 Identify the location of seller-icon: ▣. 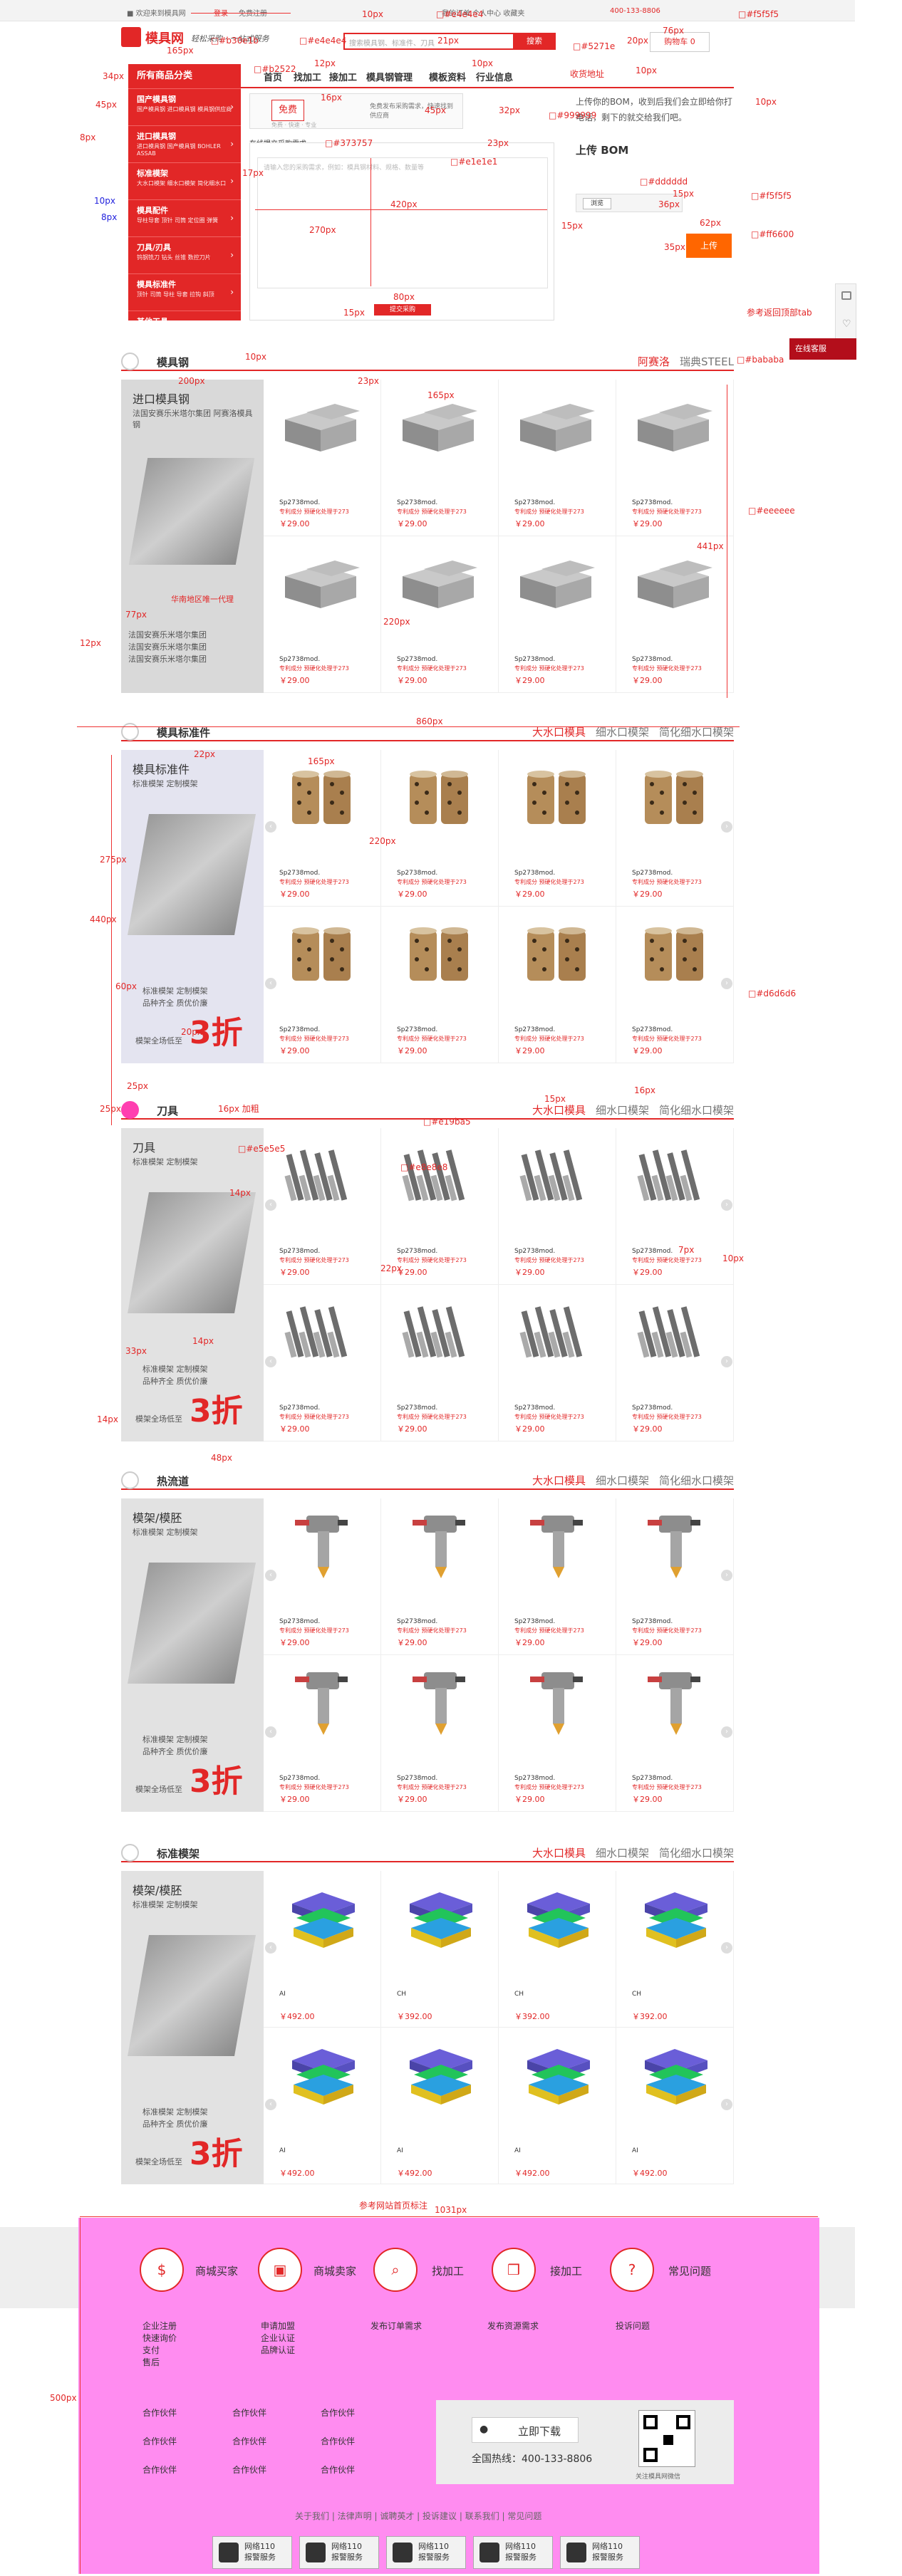
(280, 2270).